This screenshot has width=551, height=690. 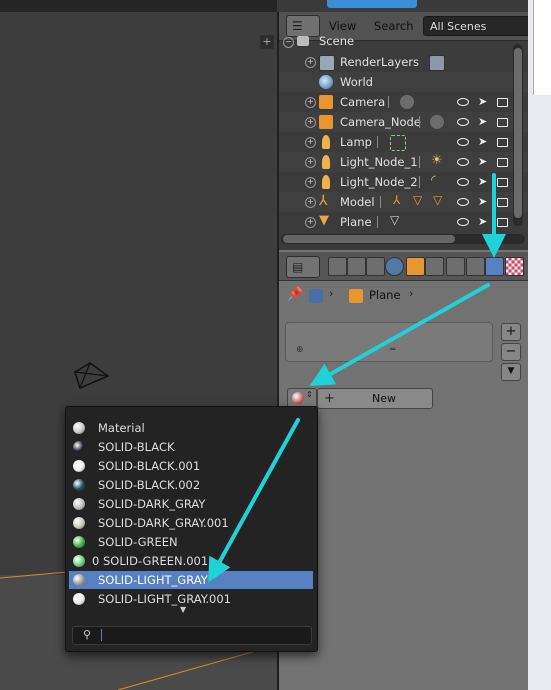 I want to click on collapse-icon: −, so click(x=288, y=42).